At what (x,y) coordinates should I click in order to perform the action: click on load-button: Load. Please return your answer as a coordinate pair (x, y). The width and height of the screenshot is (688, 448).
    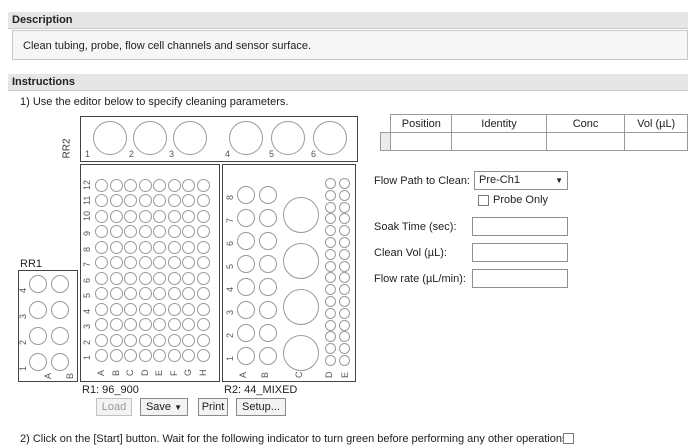
    Looking at the image, I should click on (114, 407).